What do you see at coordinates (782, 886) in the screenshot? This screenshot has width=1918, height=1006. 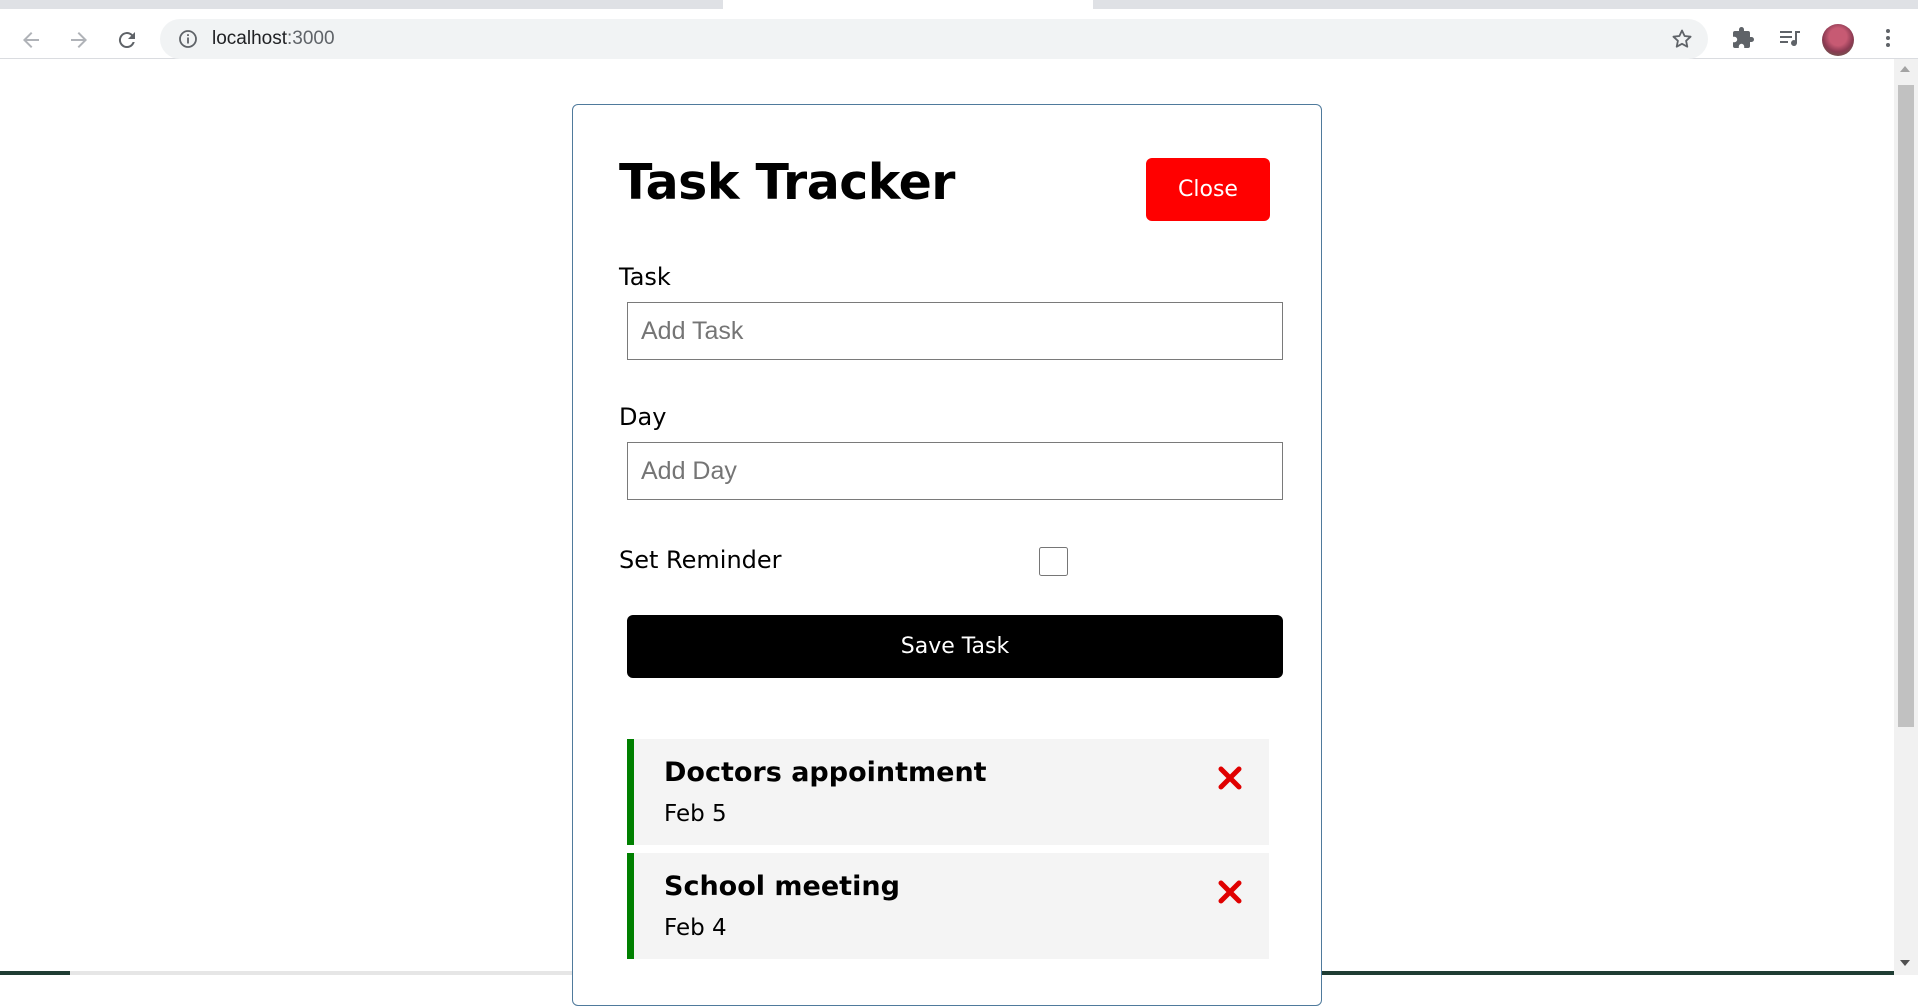 I see `task-text: School meeting` at bounding box center [782, 886].